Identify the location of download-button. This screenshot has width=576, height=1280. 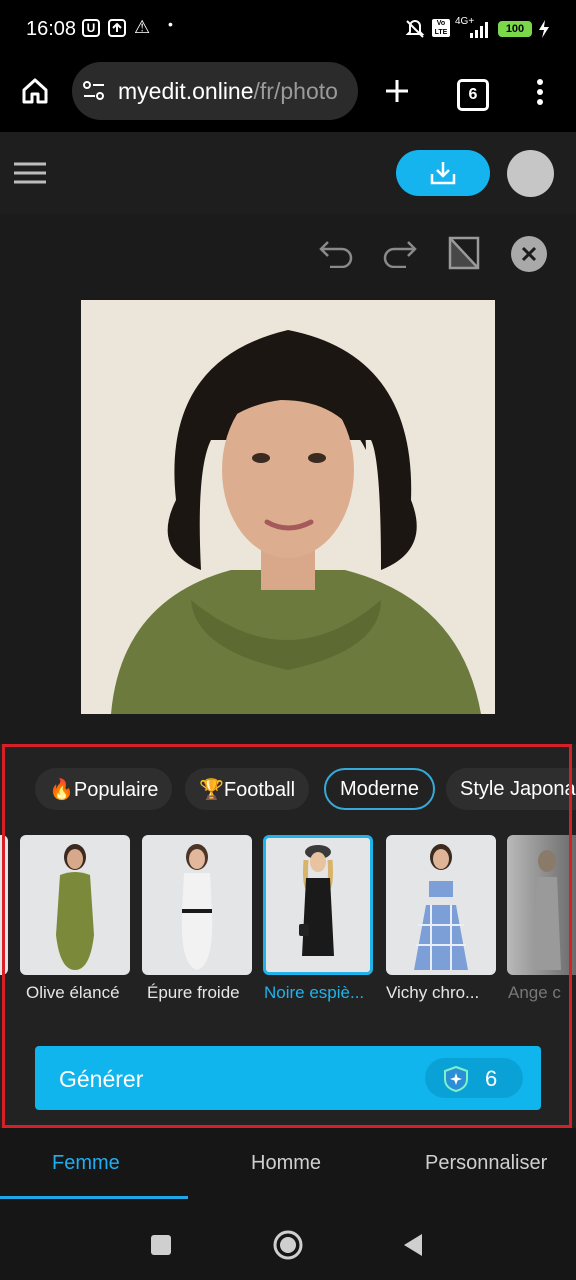
(443, 173).